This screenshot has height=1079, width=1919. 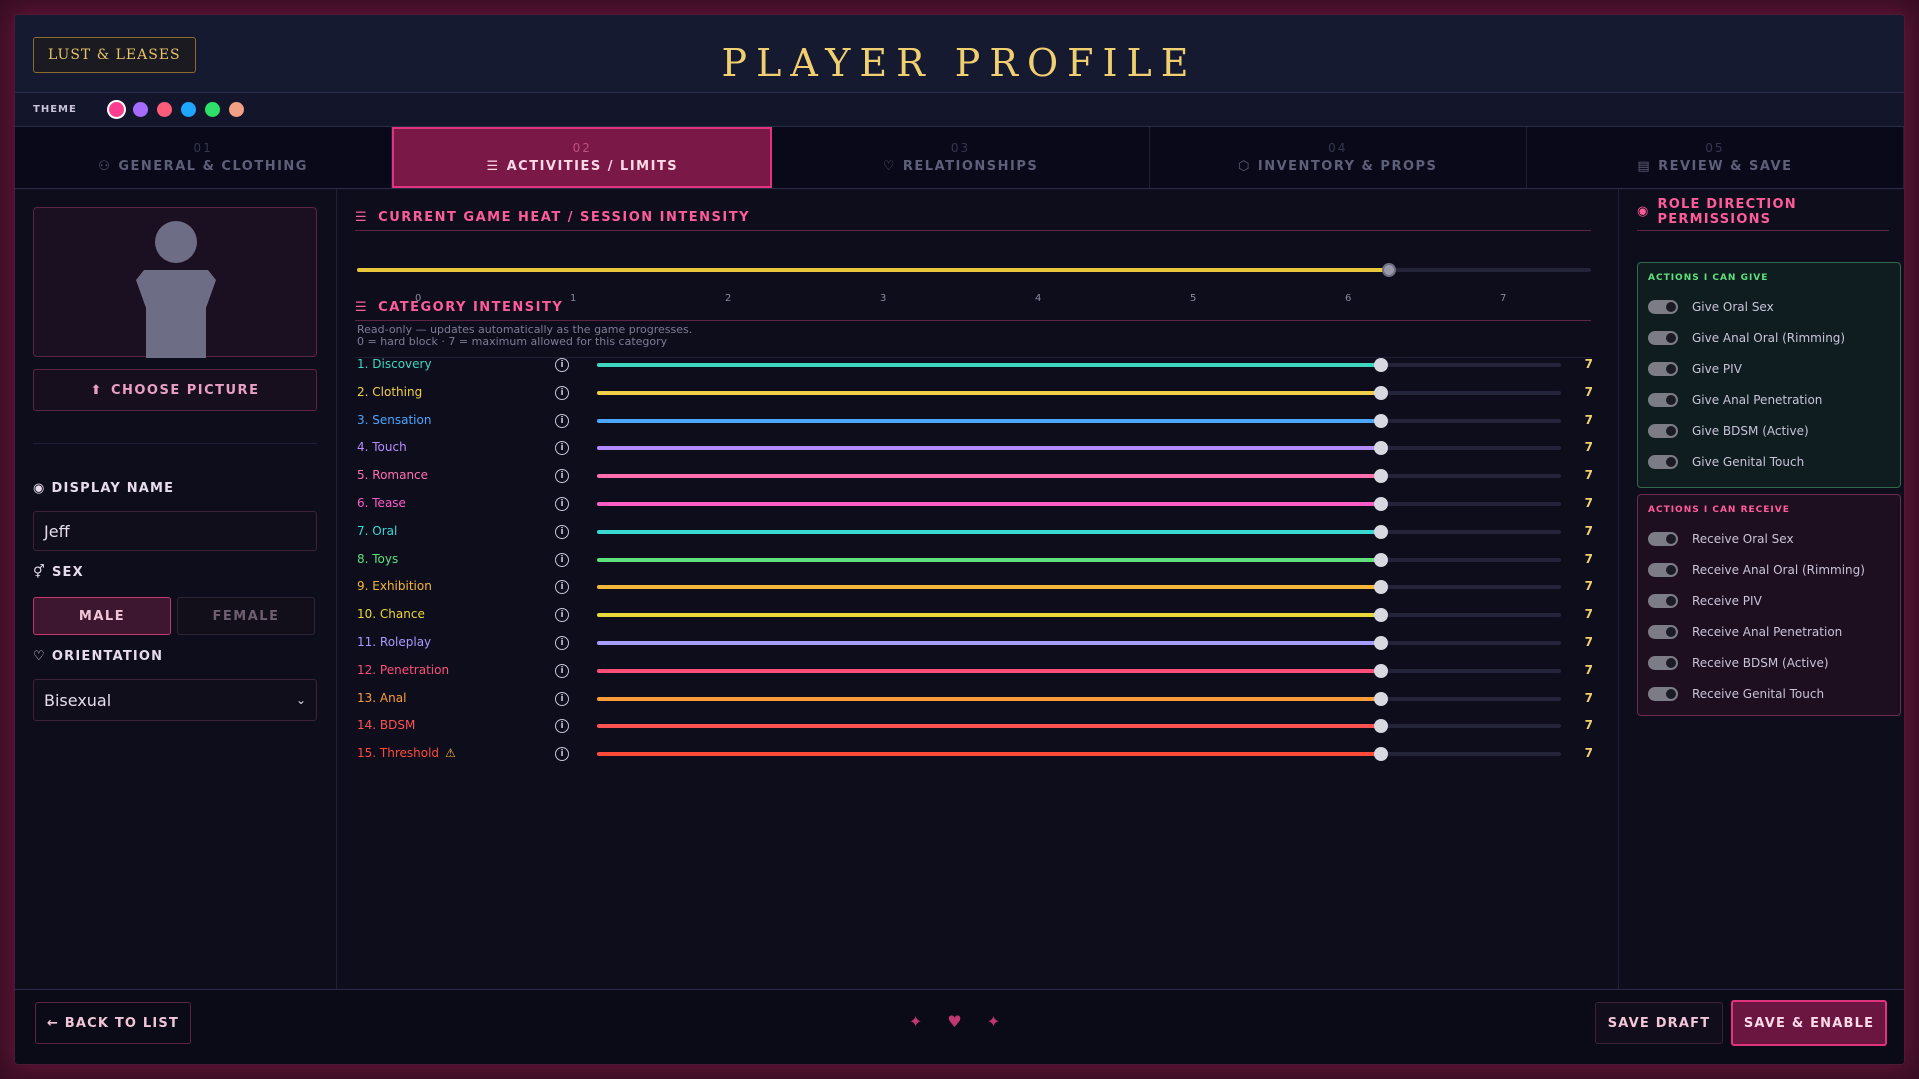 What do you see at coordinates (394, 642) in the screenshot?
I see `category-label: 11. Roleplay` at bounding box center [394, 642].